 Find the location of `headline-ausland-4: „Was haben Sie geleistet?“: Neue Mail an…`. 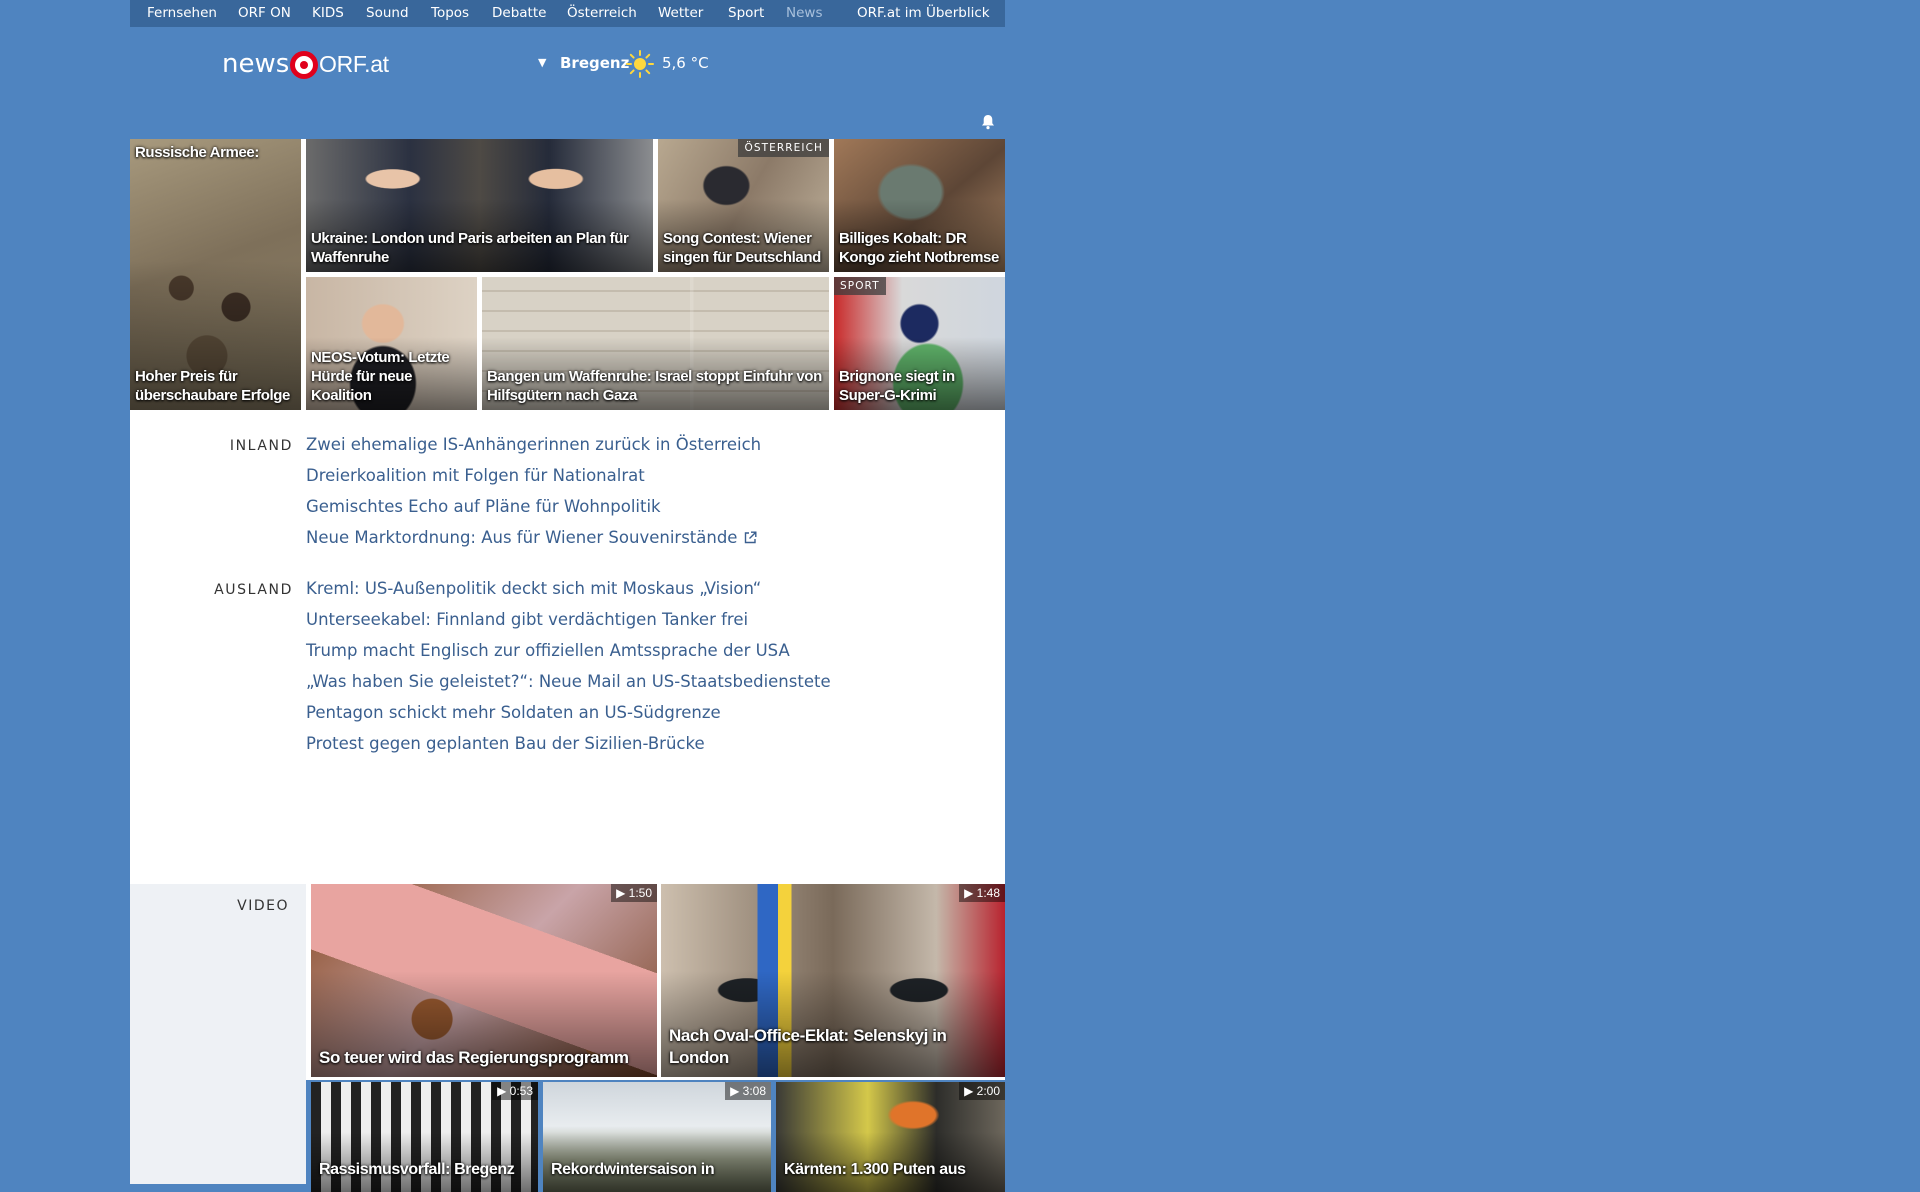

headline-ausland-4: „Was haben Sie geleistet?“: Neue Mail an… is located at coordinates (568, 681).